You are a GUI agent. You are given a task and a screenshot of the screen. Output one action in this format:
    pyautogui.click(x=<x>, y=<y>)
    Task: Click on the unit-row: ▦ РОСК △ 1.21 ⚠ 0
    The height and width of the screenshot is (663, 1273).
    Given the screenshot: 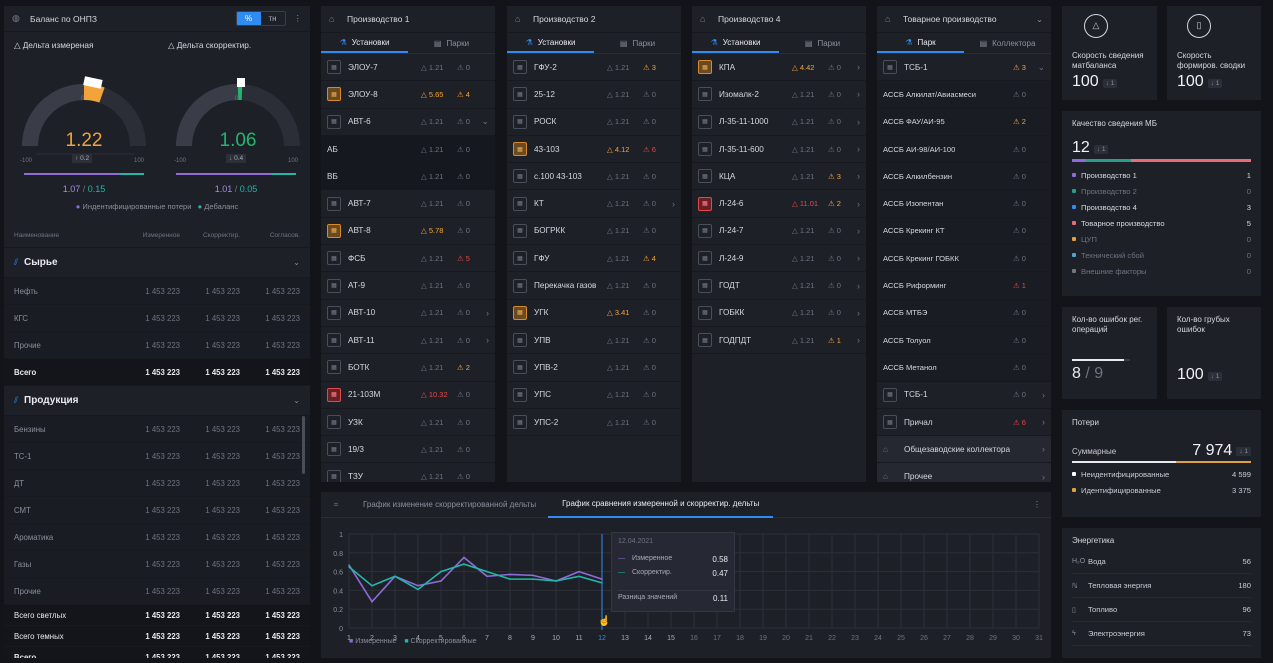 What is the action you would take?
    pyautogui.click(x=594, y=122)
    